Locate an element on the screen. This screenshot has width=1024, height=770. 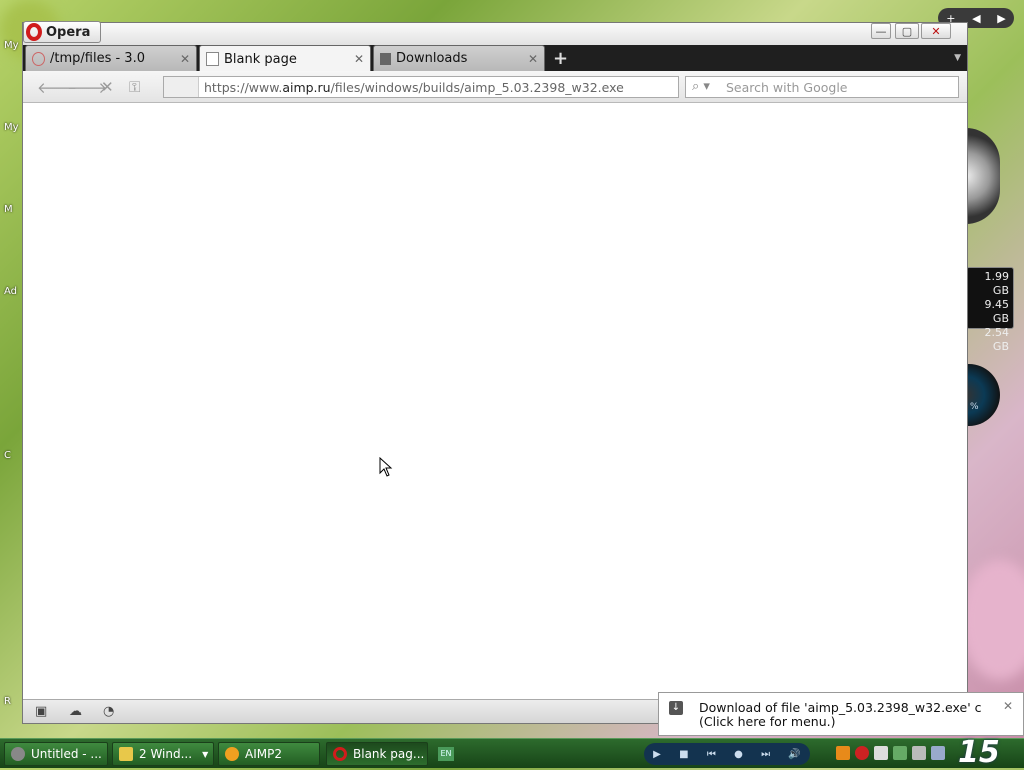
taskbar-item-windows-group: 2 Wind... ▼ is located at coordinates (163, 754).